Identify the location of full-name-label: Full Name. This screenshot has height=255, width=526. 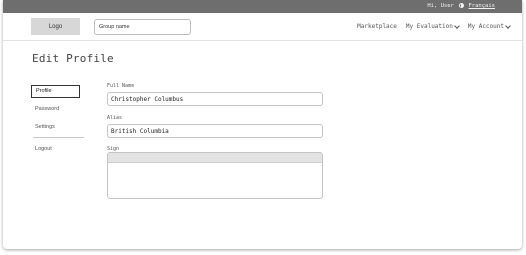
(121, 86).